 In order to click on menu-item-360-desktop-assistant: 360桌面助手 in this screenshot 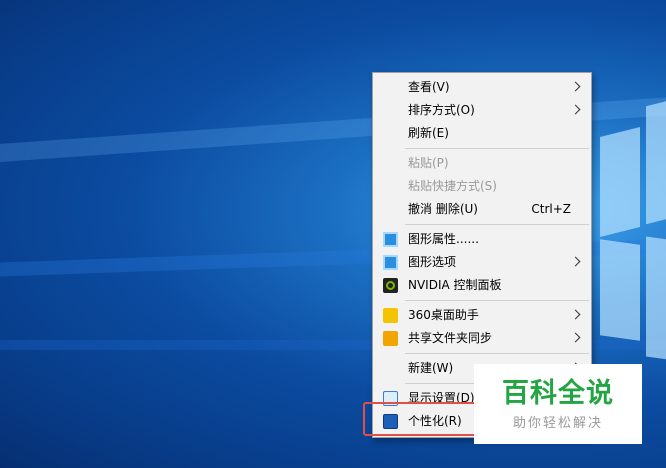, I will do `click(482, 315)`.